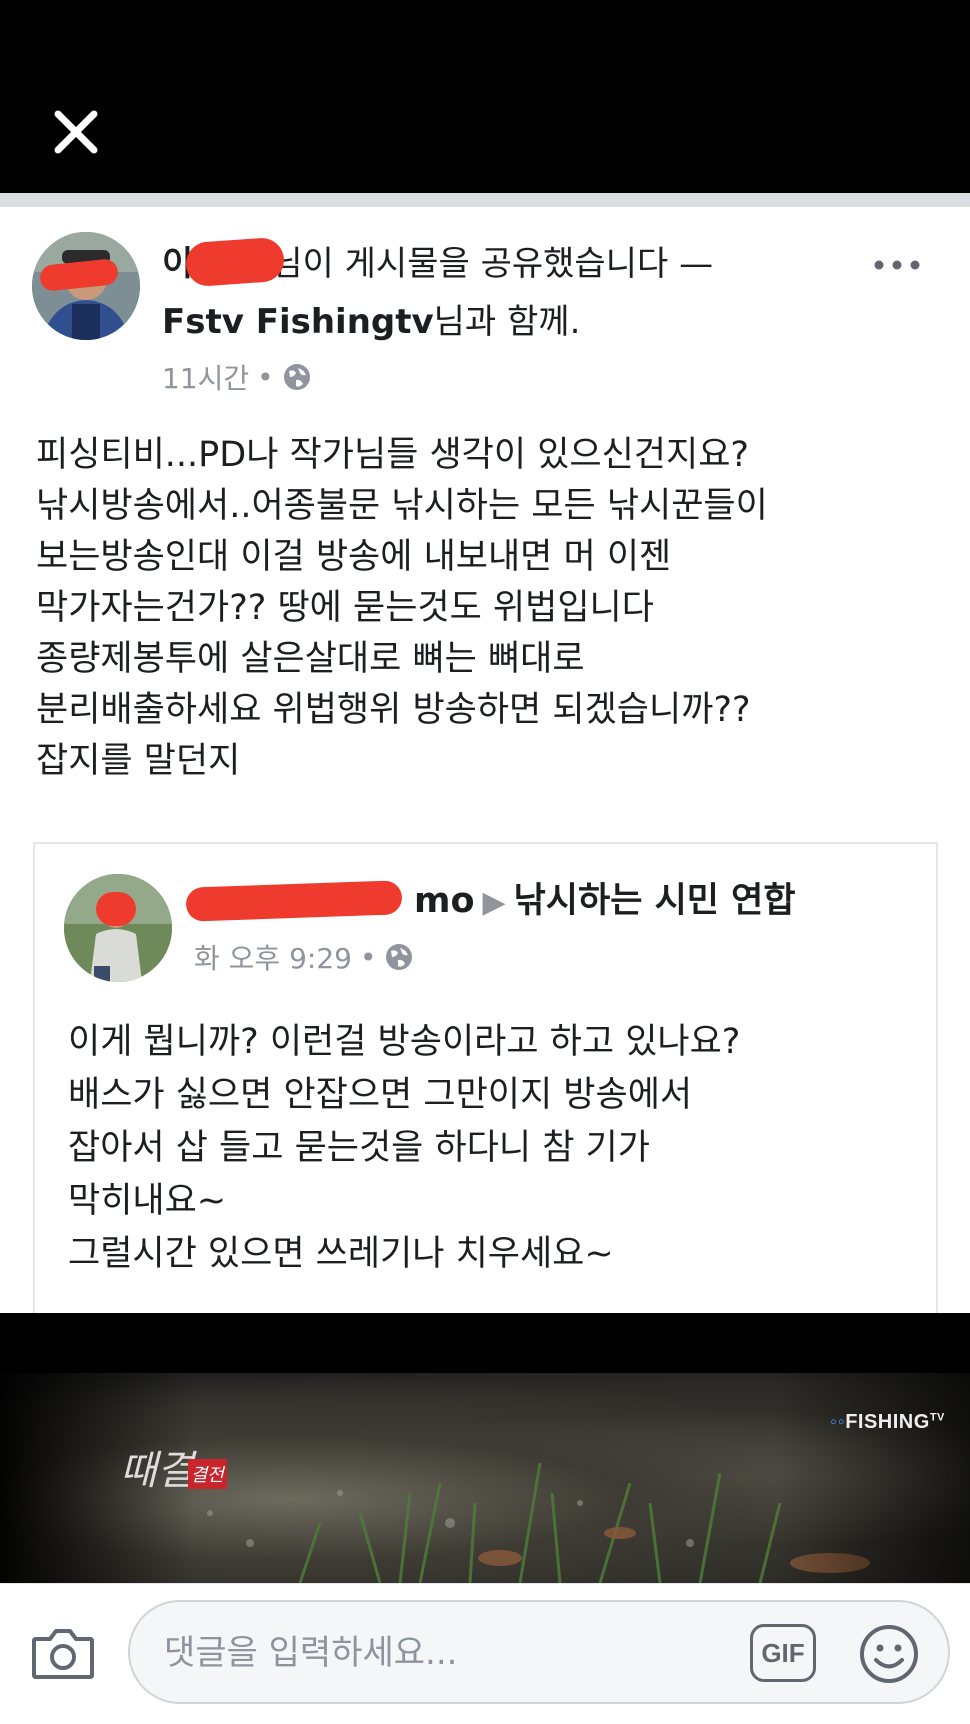 This screenshot has height=1724, width=970. I want to click on post-body-line: 피싱티비...PD나 작가님들 생각이 있으신건지요?, so click(392, 455).